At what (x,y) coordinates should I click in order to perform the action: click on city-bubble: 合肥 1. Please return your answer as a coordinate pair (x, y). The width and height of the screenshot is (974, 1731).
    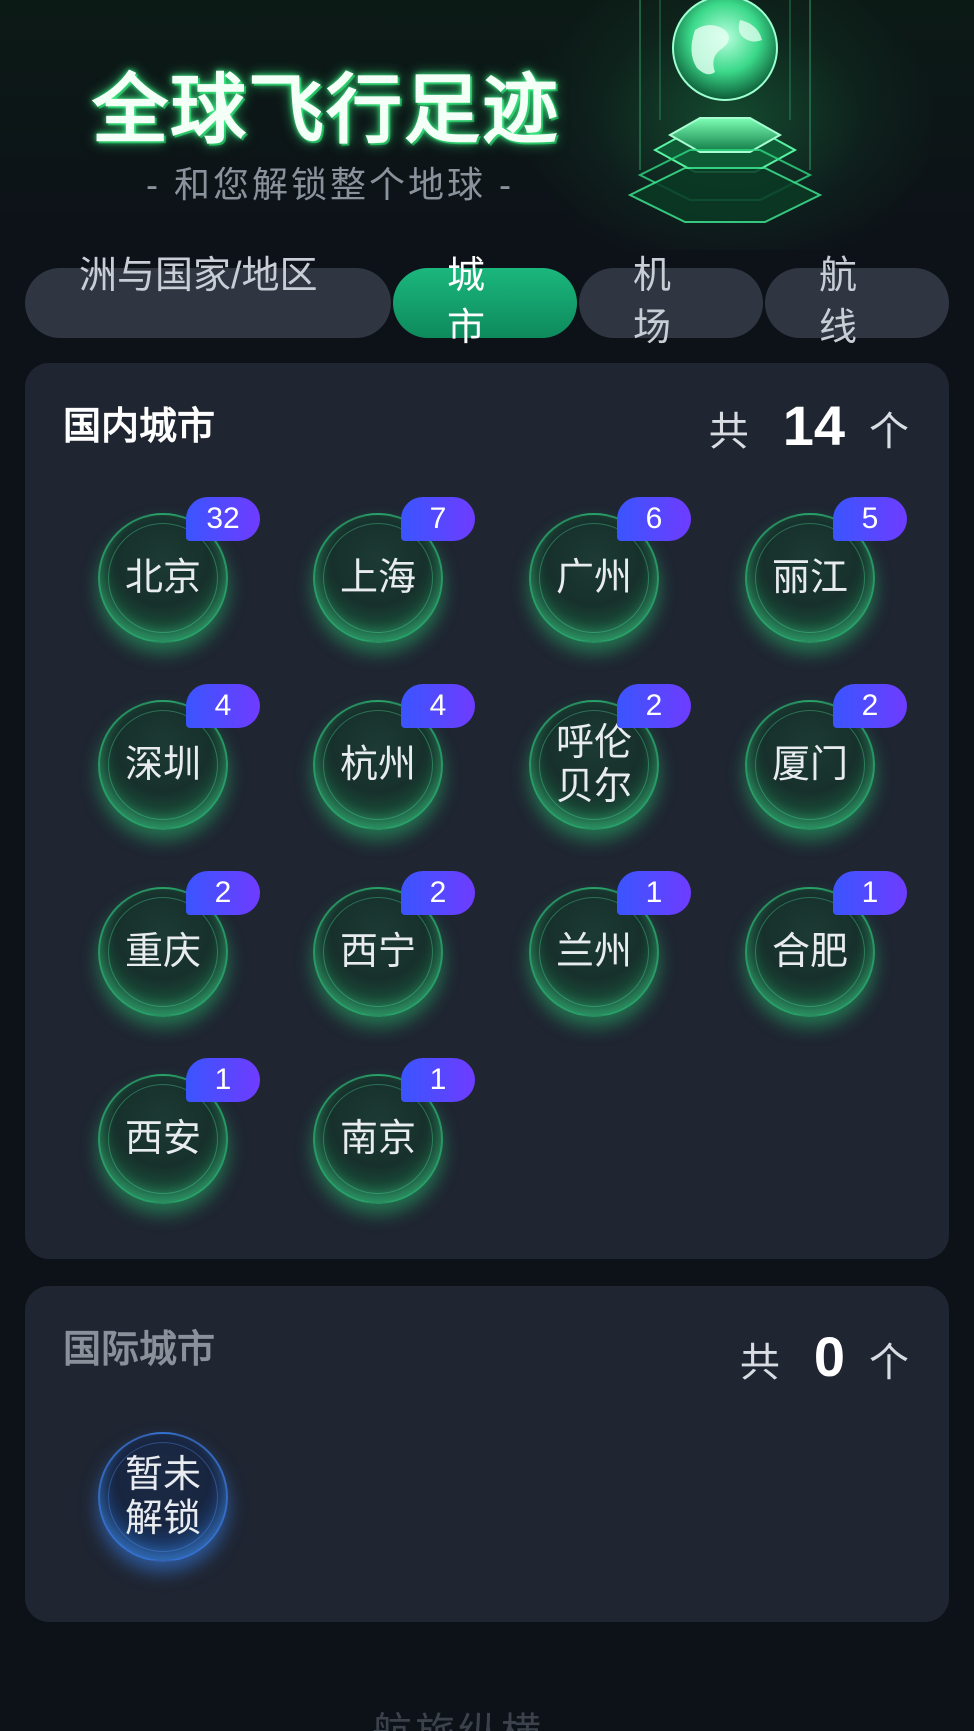
    Looking at the image, I should click on (826, 944).